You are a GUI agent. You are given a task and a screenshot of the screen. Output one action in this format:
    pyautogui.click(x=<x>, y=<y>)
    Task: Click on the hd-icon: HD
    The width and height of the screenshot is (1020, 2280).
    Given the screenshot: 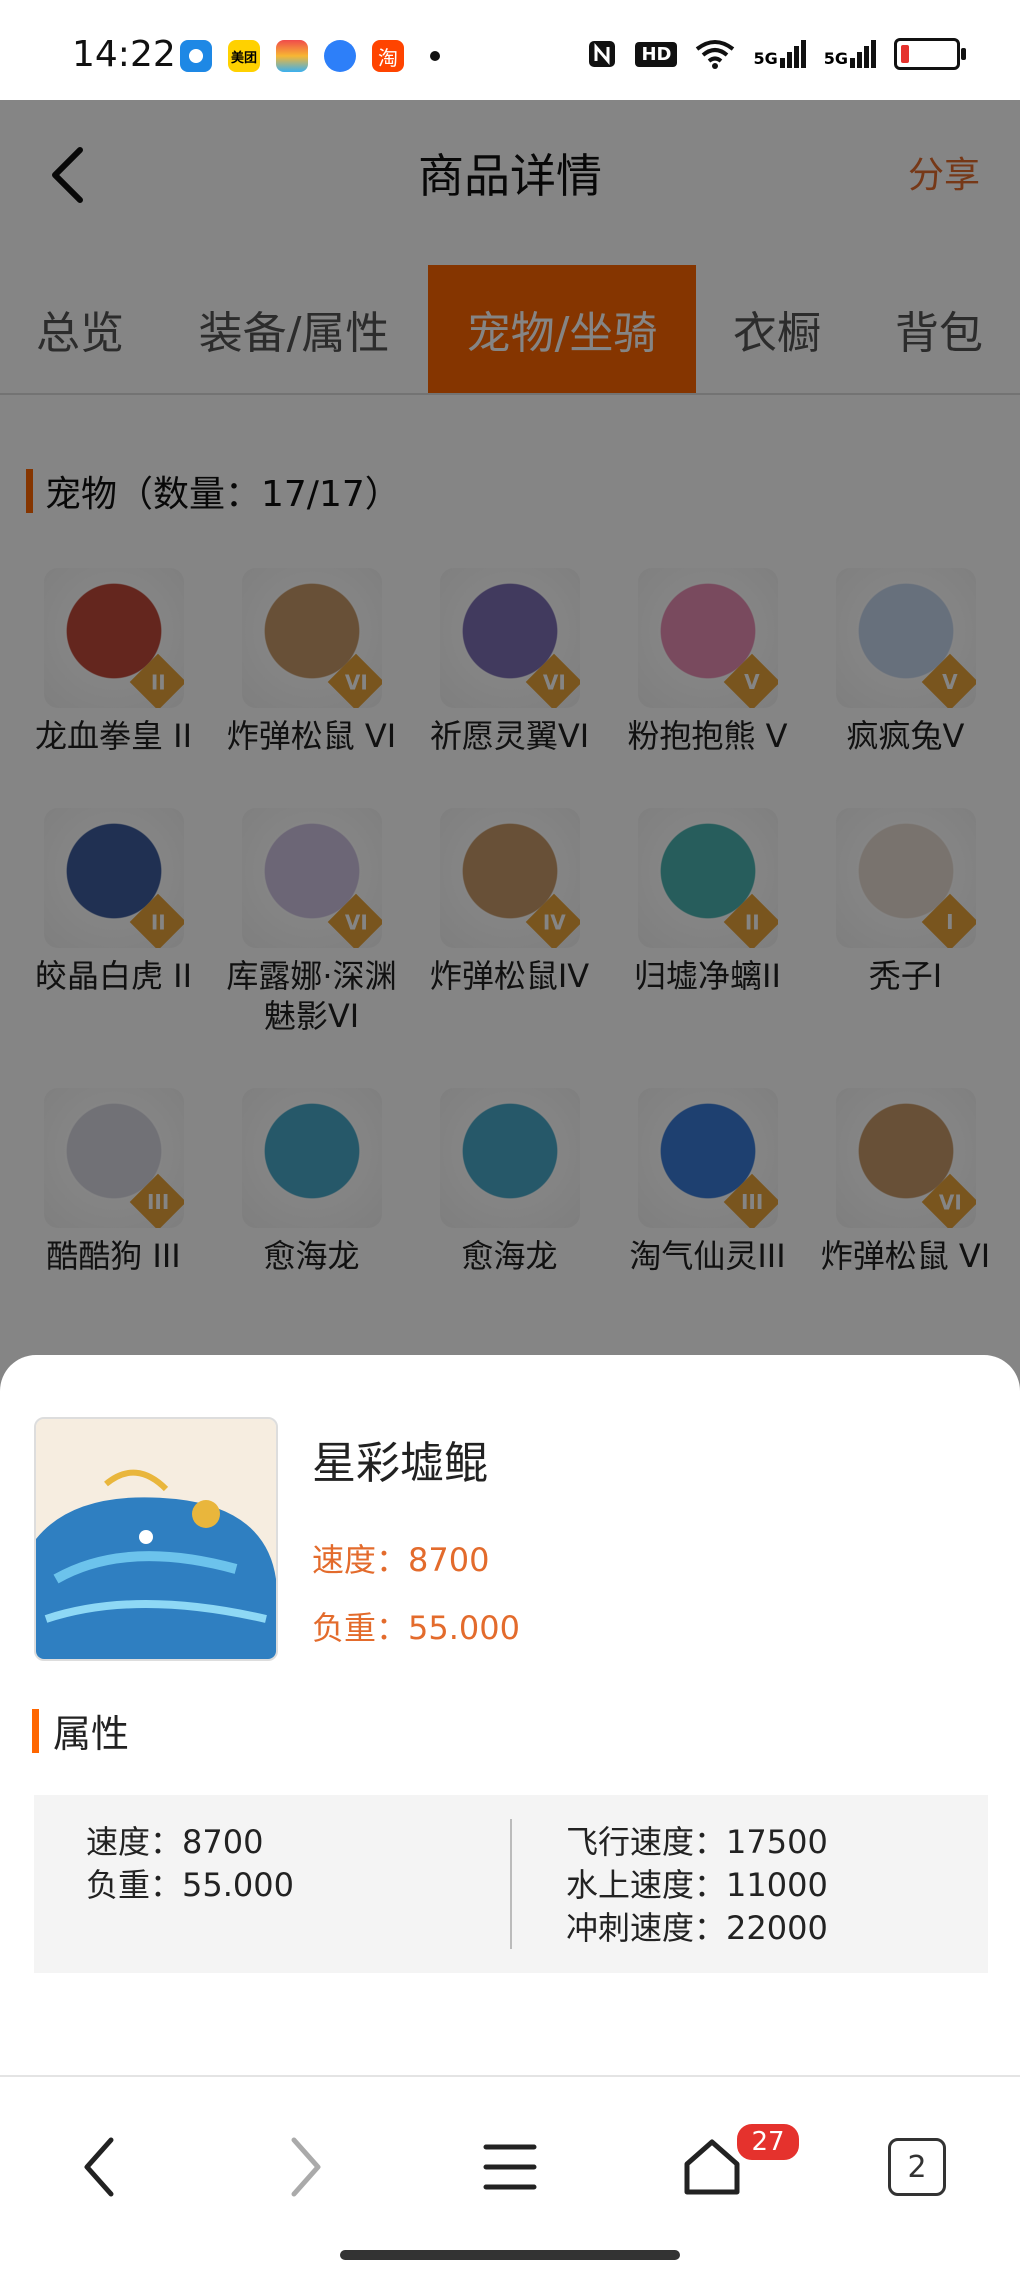 What is the action you would take?
    pyautogui.click(x=656, y=54)
    